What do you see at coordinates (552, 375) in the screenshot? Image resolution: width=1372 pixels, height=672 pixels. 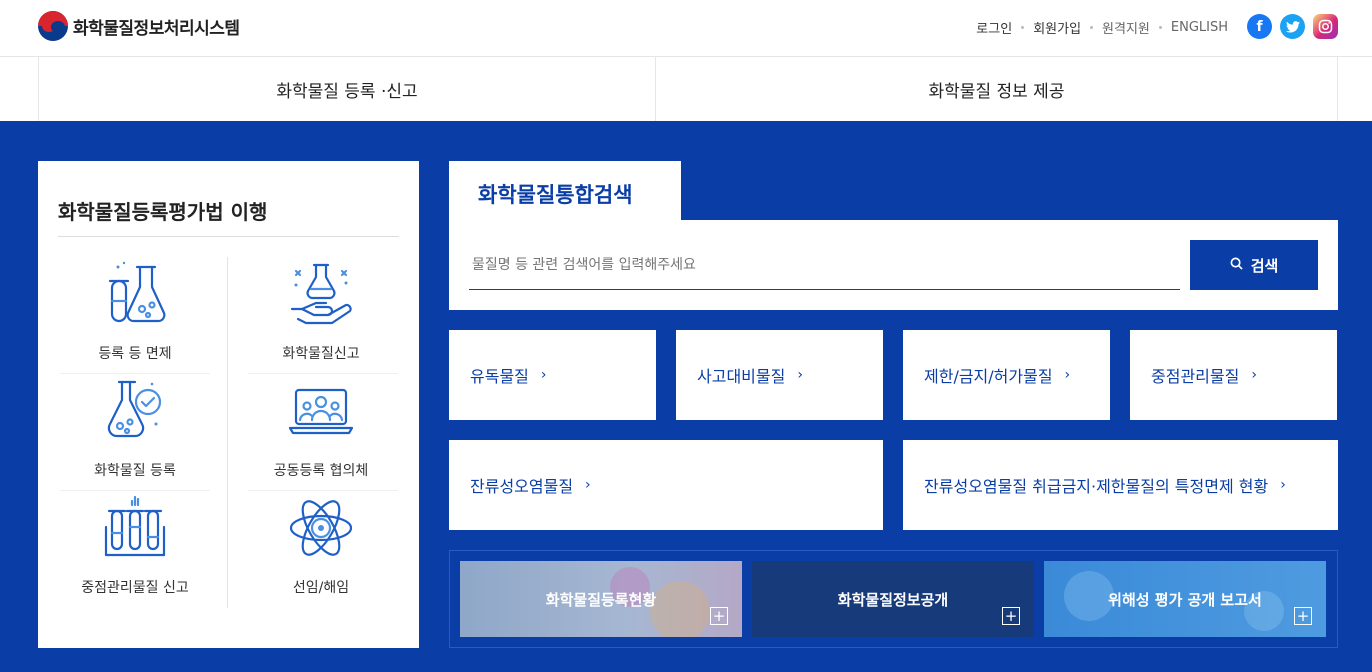 I see `category-toxic: 유독물질 ›` at bounding box center [552, 375].